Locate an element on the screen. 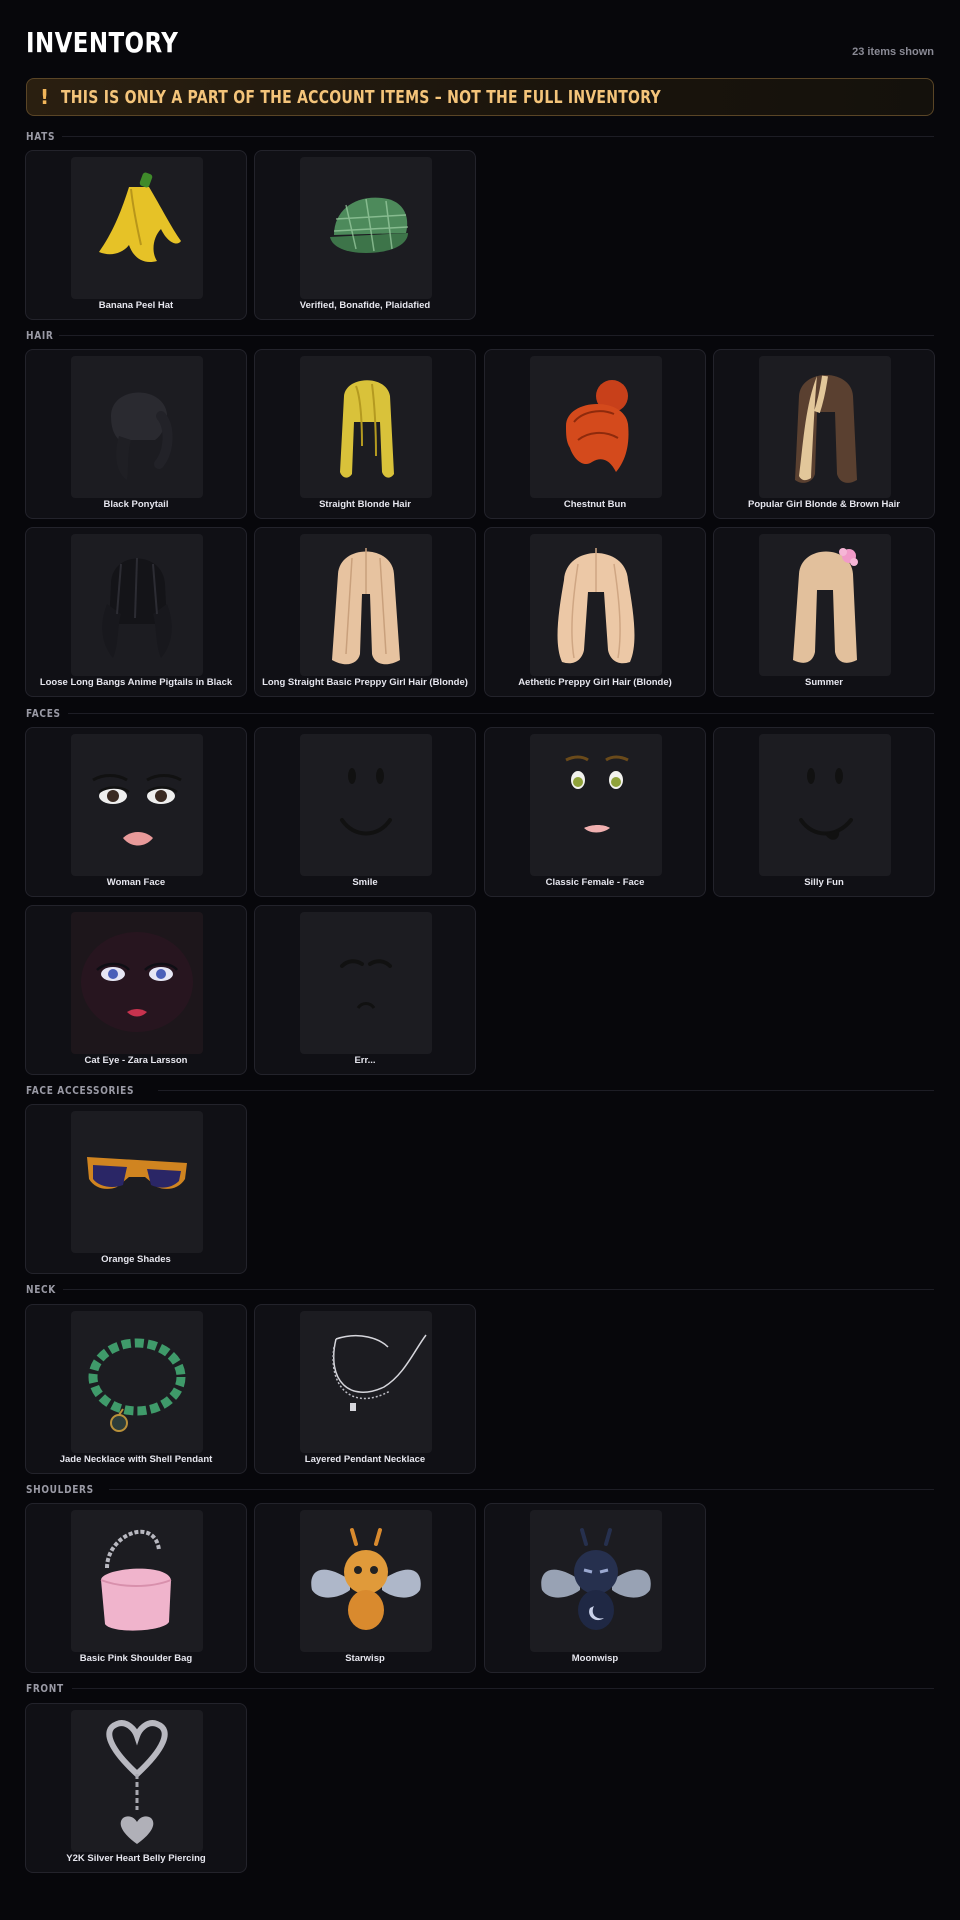  item-card: Verified, Bonafide, Plaidafied is located at coordinates (365, 235).